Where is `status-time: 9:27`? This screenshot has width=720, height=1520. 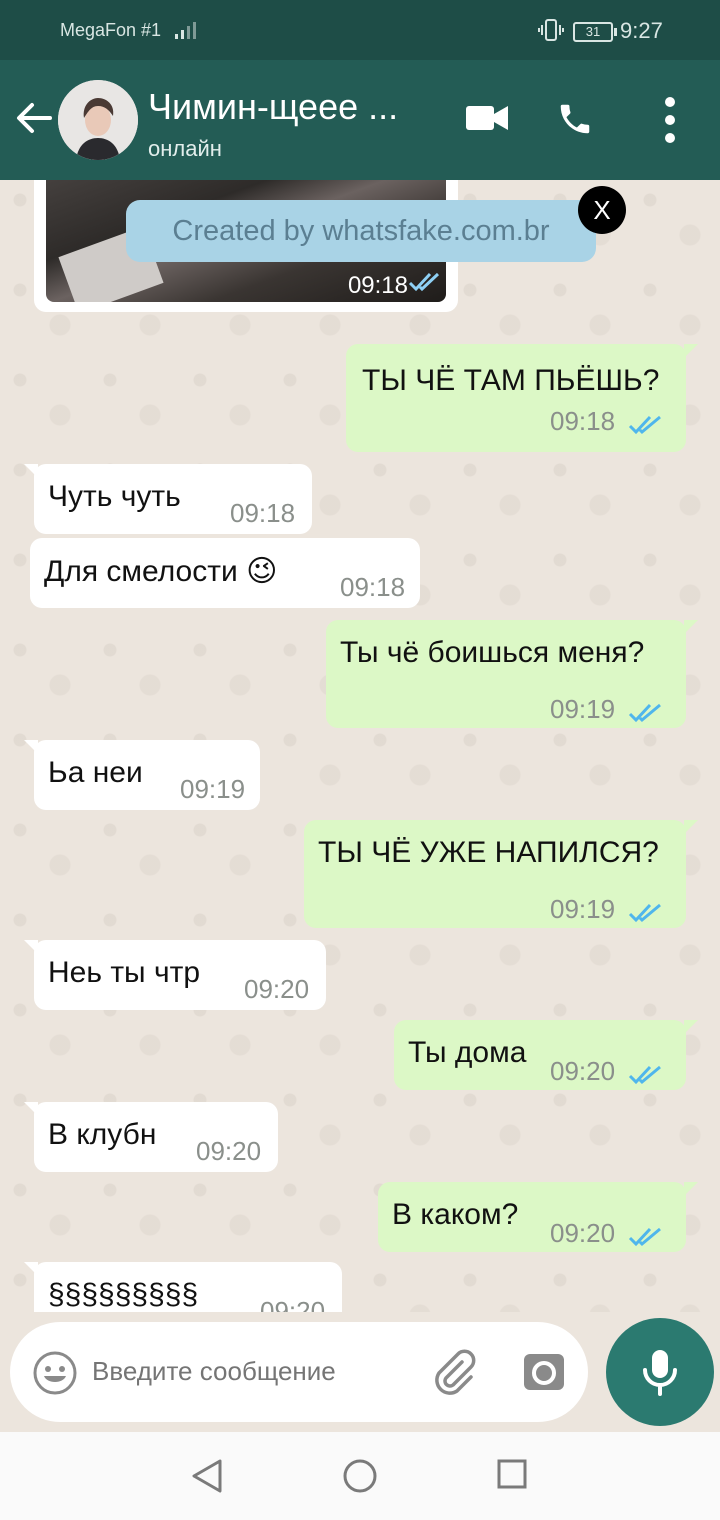
status-time: 9:27 is located at coordinates (641, 30).